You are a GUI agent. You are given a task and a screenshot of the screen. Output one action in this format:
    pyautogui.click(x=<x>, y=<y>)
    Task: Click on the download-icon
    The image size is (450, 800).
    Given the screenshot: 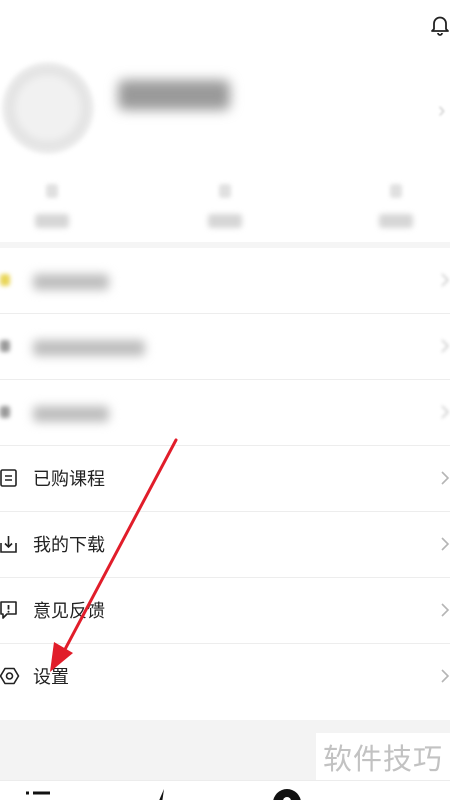 What is the action you would take?
    pyautogui.click(x=8, y=544)
    